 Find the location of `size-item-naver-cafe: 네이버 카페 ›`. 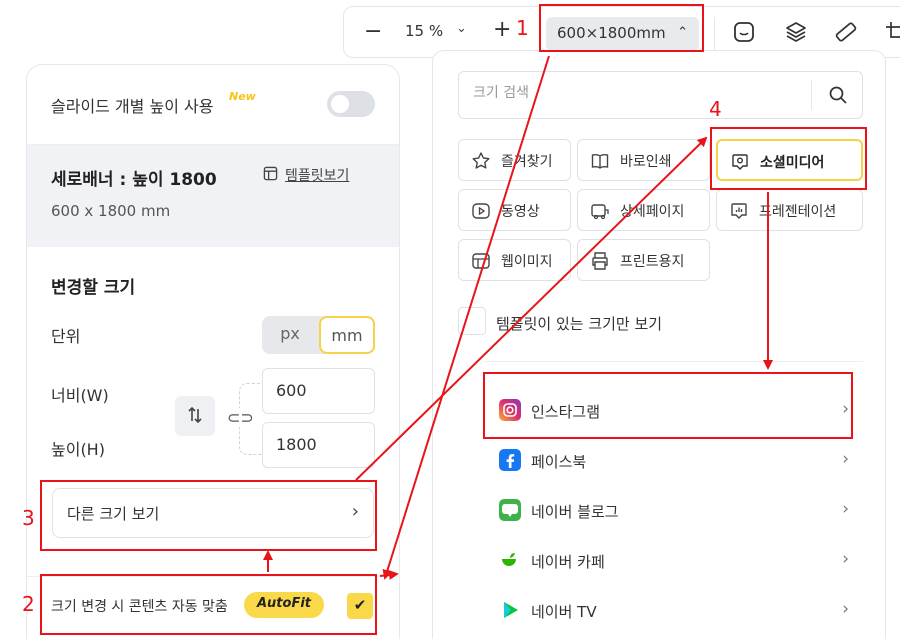

size-item-naver-cafe: 네이버 카페 › is located at coordinates (673, 561).